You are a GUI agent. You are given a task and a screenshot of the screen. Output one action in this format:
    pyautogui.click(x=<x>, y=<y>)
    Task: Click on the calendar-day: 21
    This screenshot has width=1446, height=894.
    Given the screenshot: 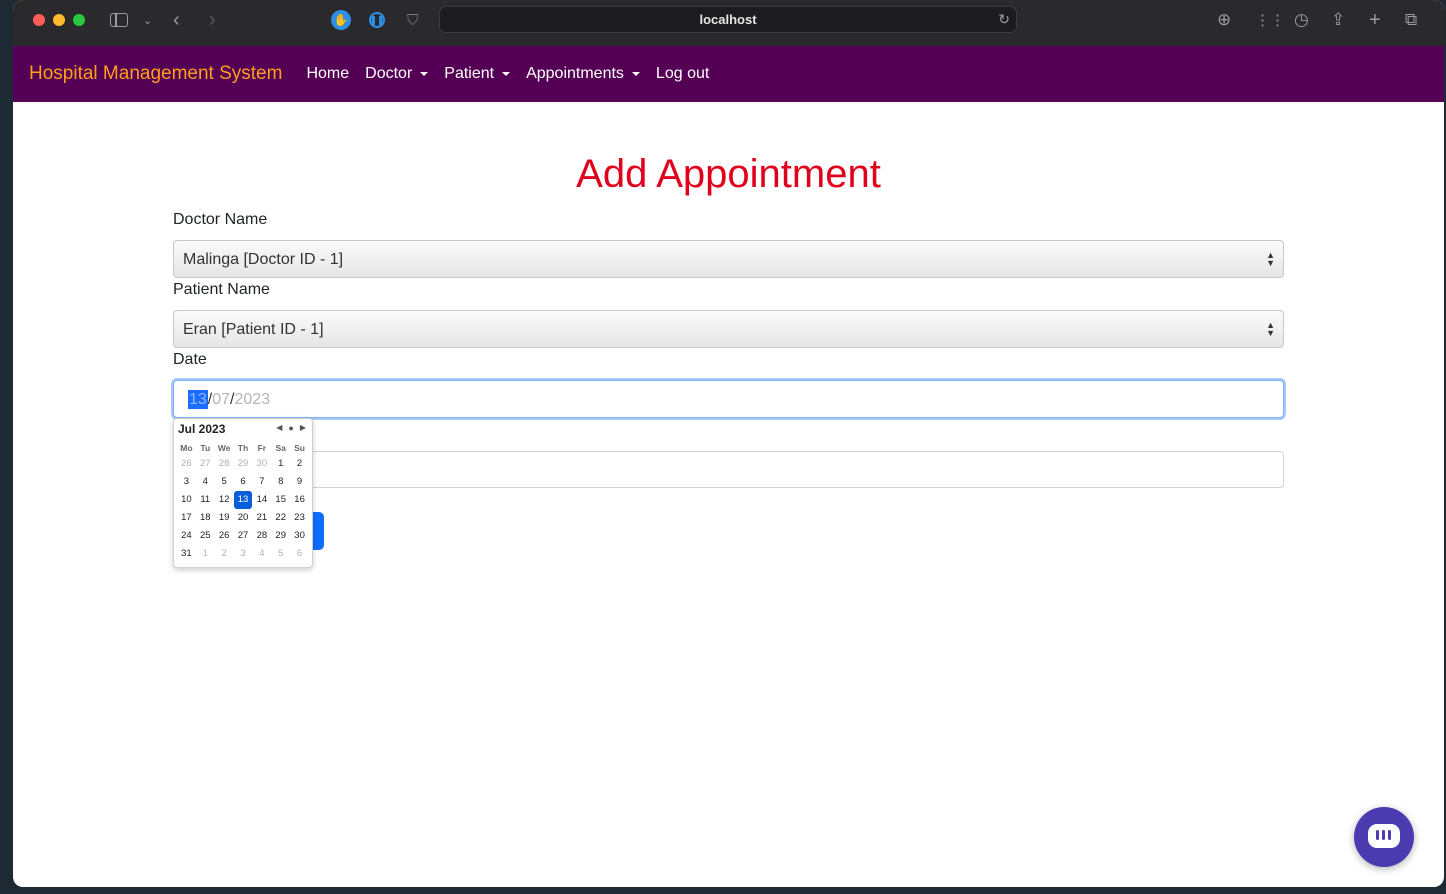 What is the action you would take?
    pyautogui.click(x=261, y=518)
    